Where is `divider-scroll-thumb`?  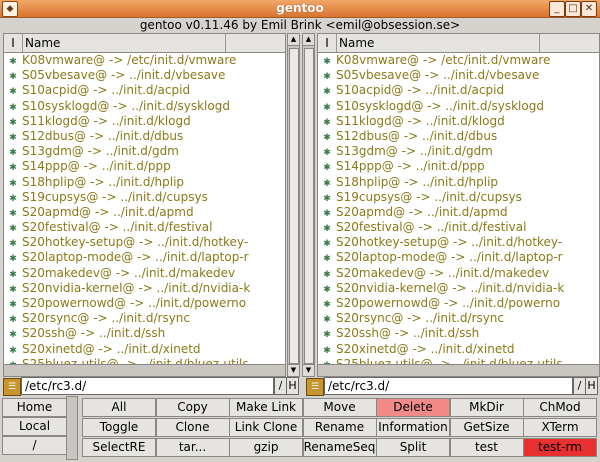
divider-scroll-thumb is located at coordinates (309, 206).